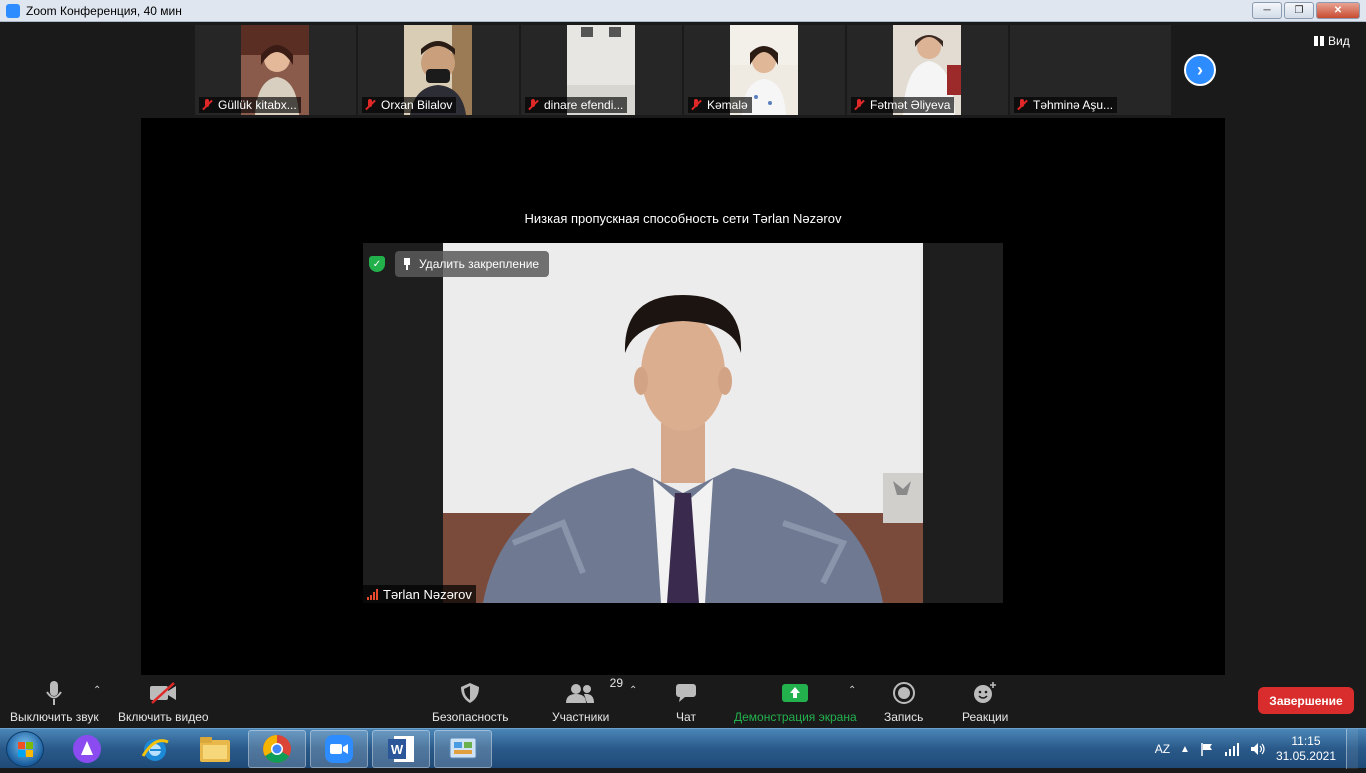 This screenshot has width=1366, height=773. I want to click on windows-logo-icon, so click(25, 749).